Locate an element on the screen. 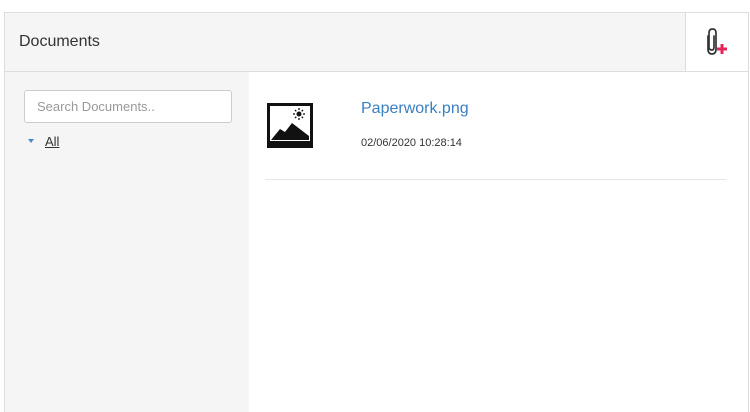  caret-down-icon is located at coordinates (31, 141).